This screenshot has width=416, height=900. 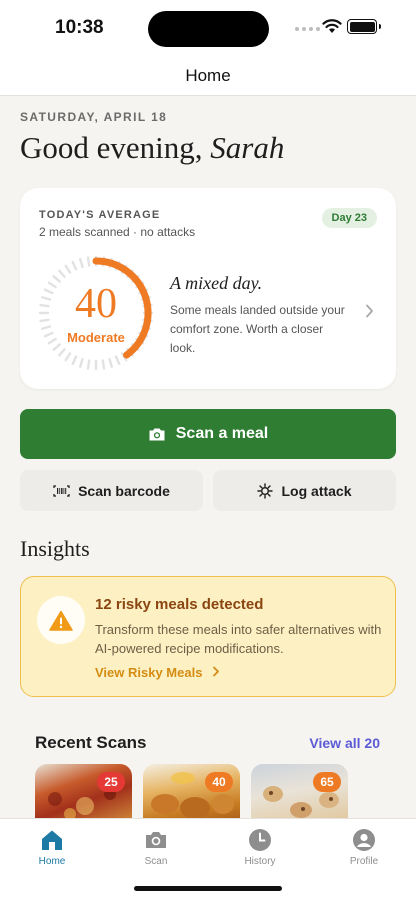 I want to click on tab-history-label: History, so click(x=260, y=861).